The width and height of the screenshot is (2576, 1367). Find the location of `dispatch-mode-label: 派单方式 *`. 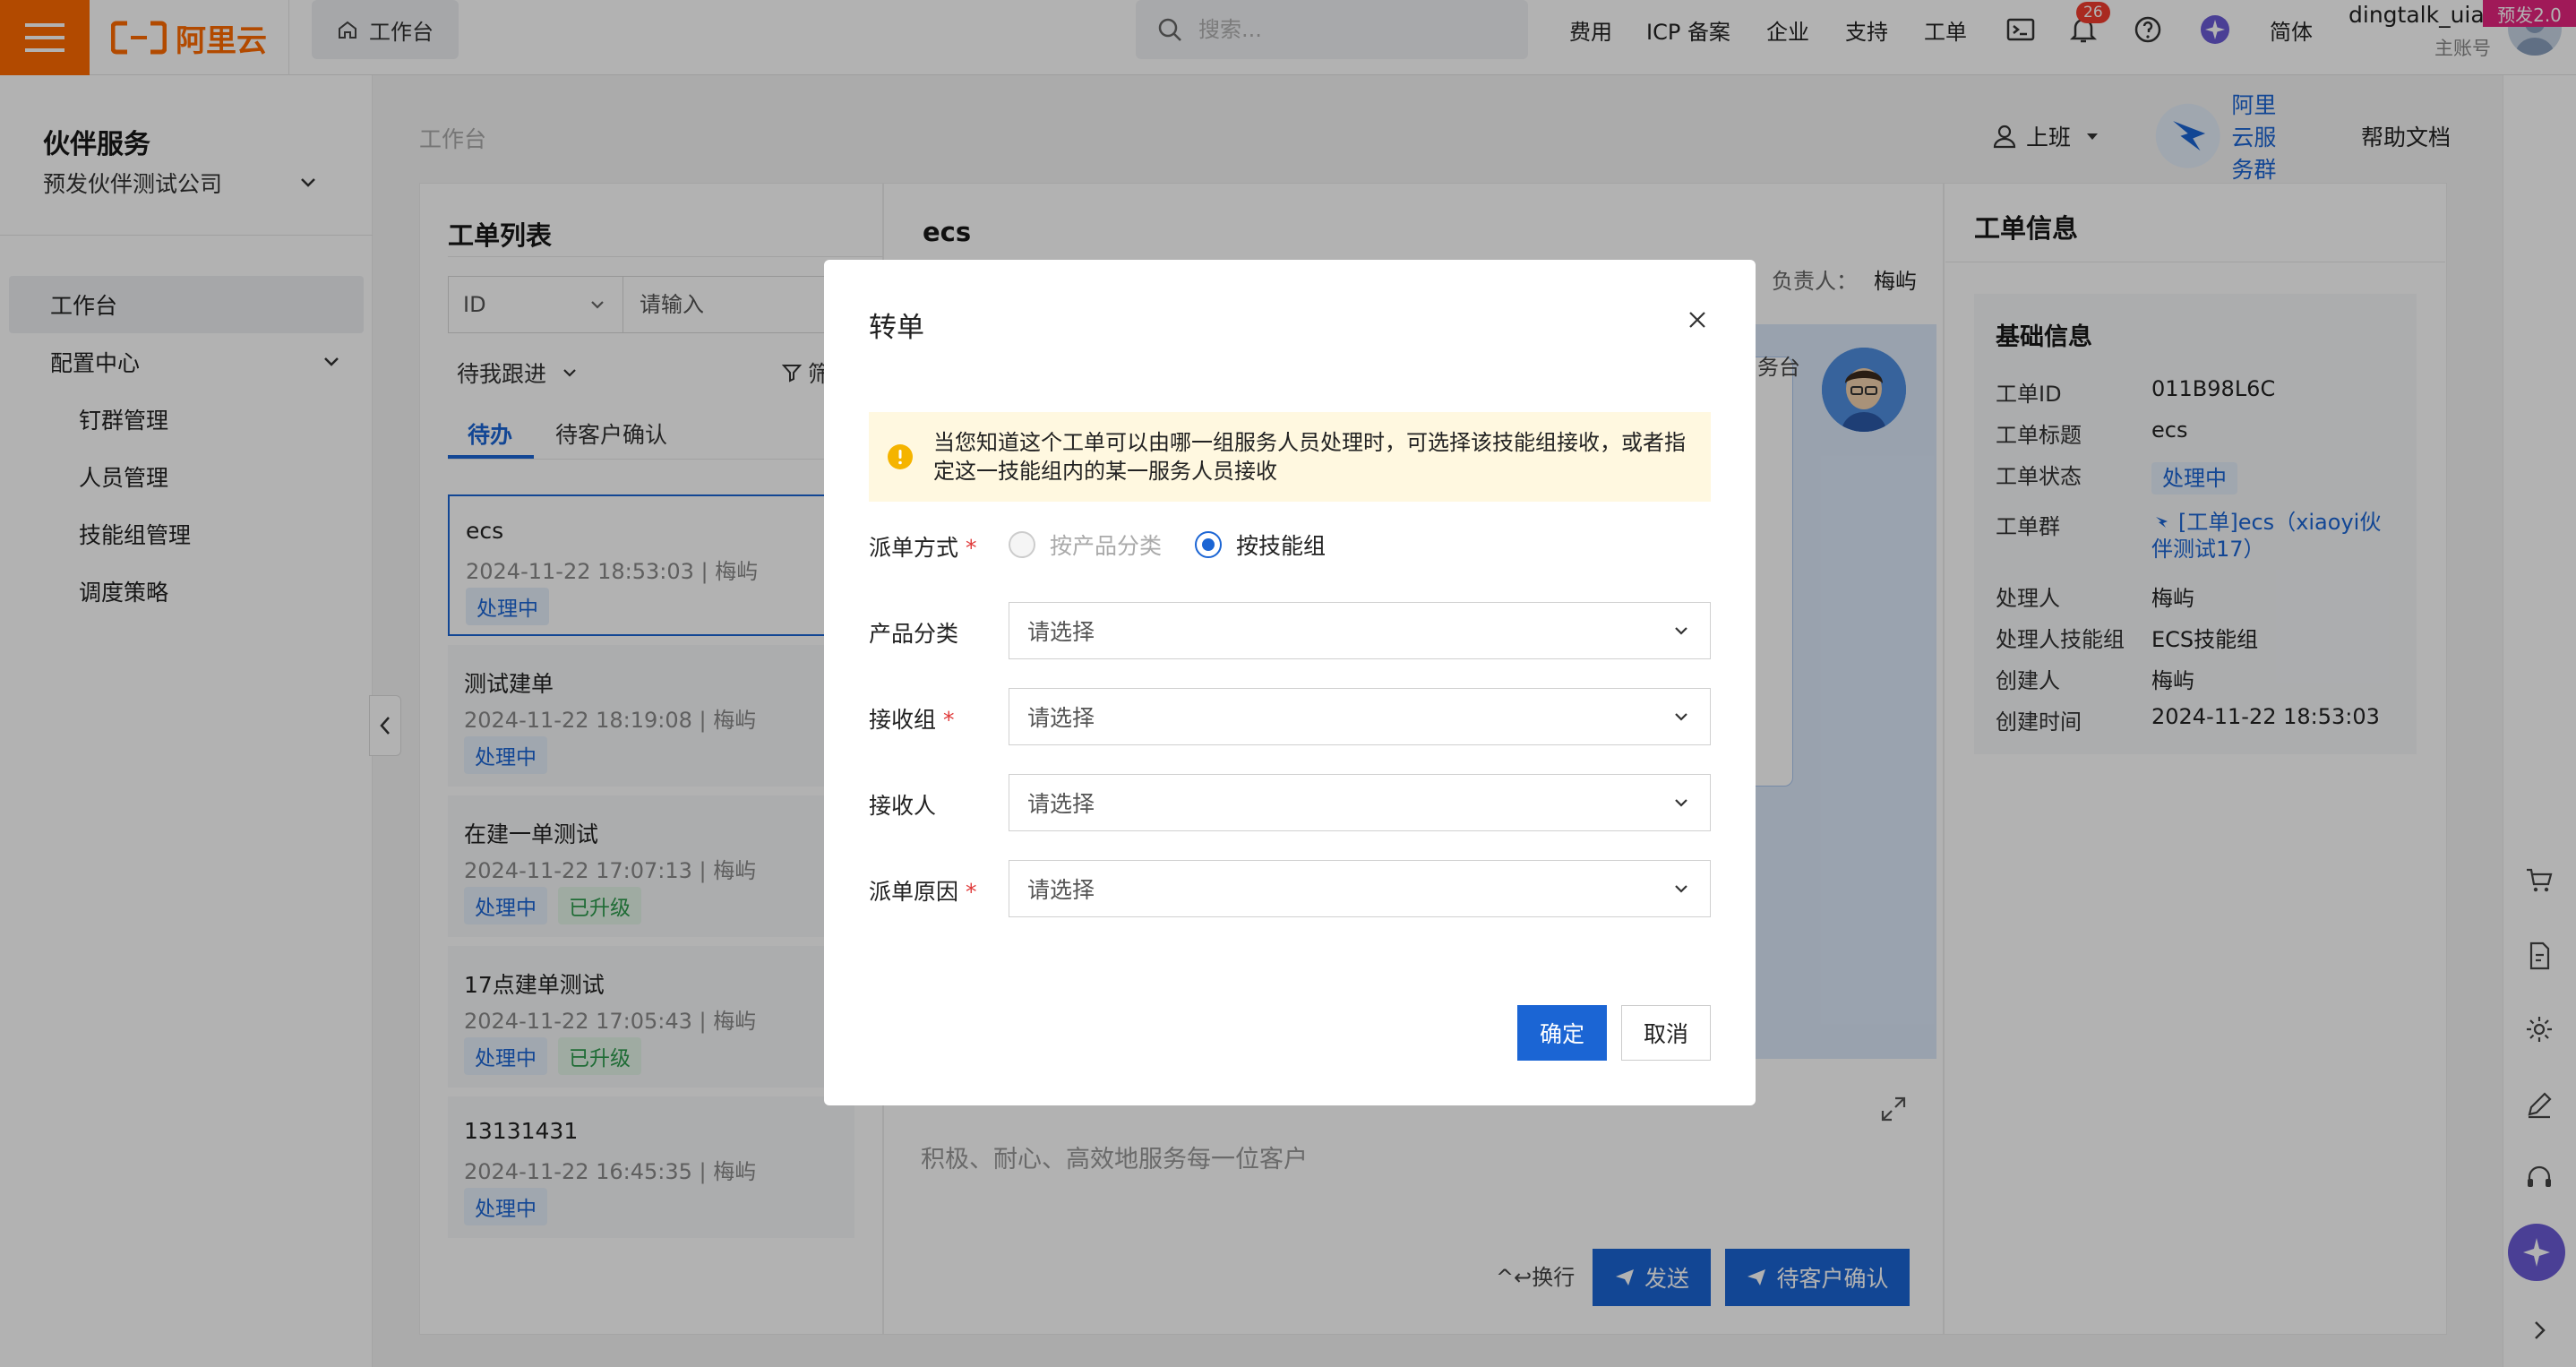

dispatch-mode-label: 派单方式 * is located at coordinates (923, 546).